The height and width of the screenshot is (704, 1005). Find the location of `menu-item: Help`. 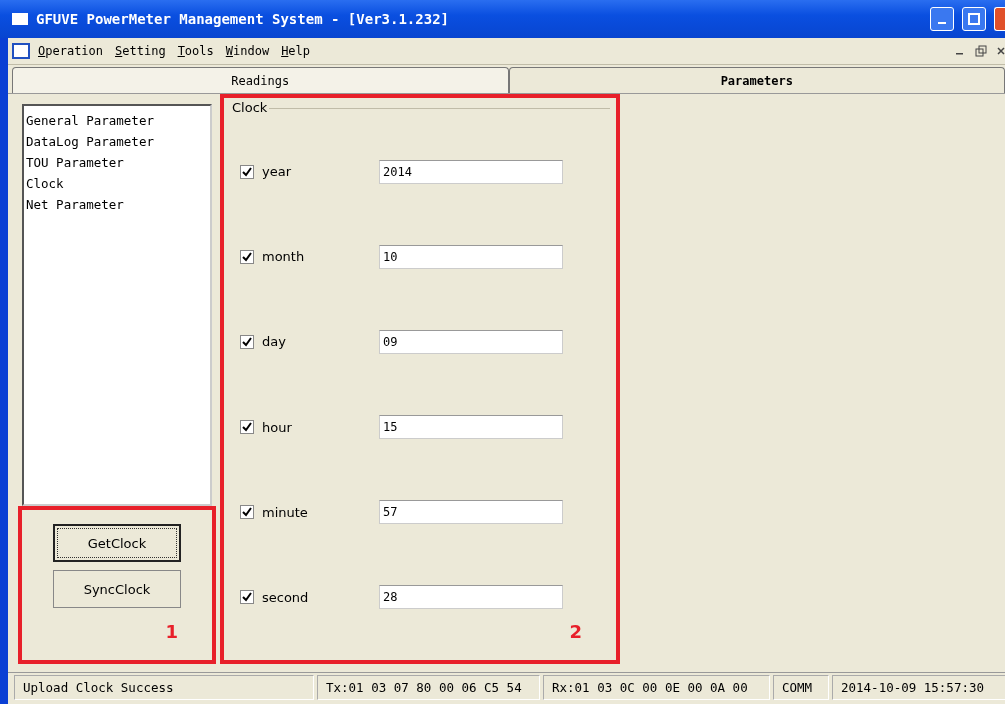

menu-item: Help is located at coordinates (296, 51).